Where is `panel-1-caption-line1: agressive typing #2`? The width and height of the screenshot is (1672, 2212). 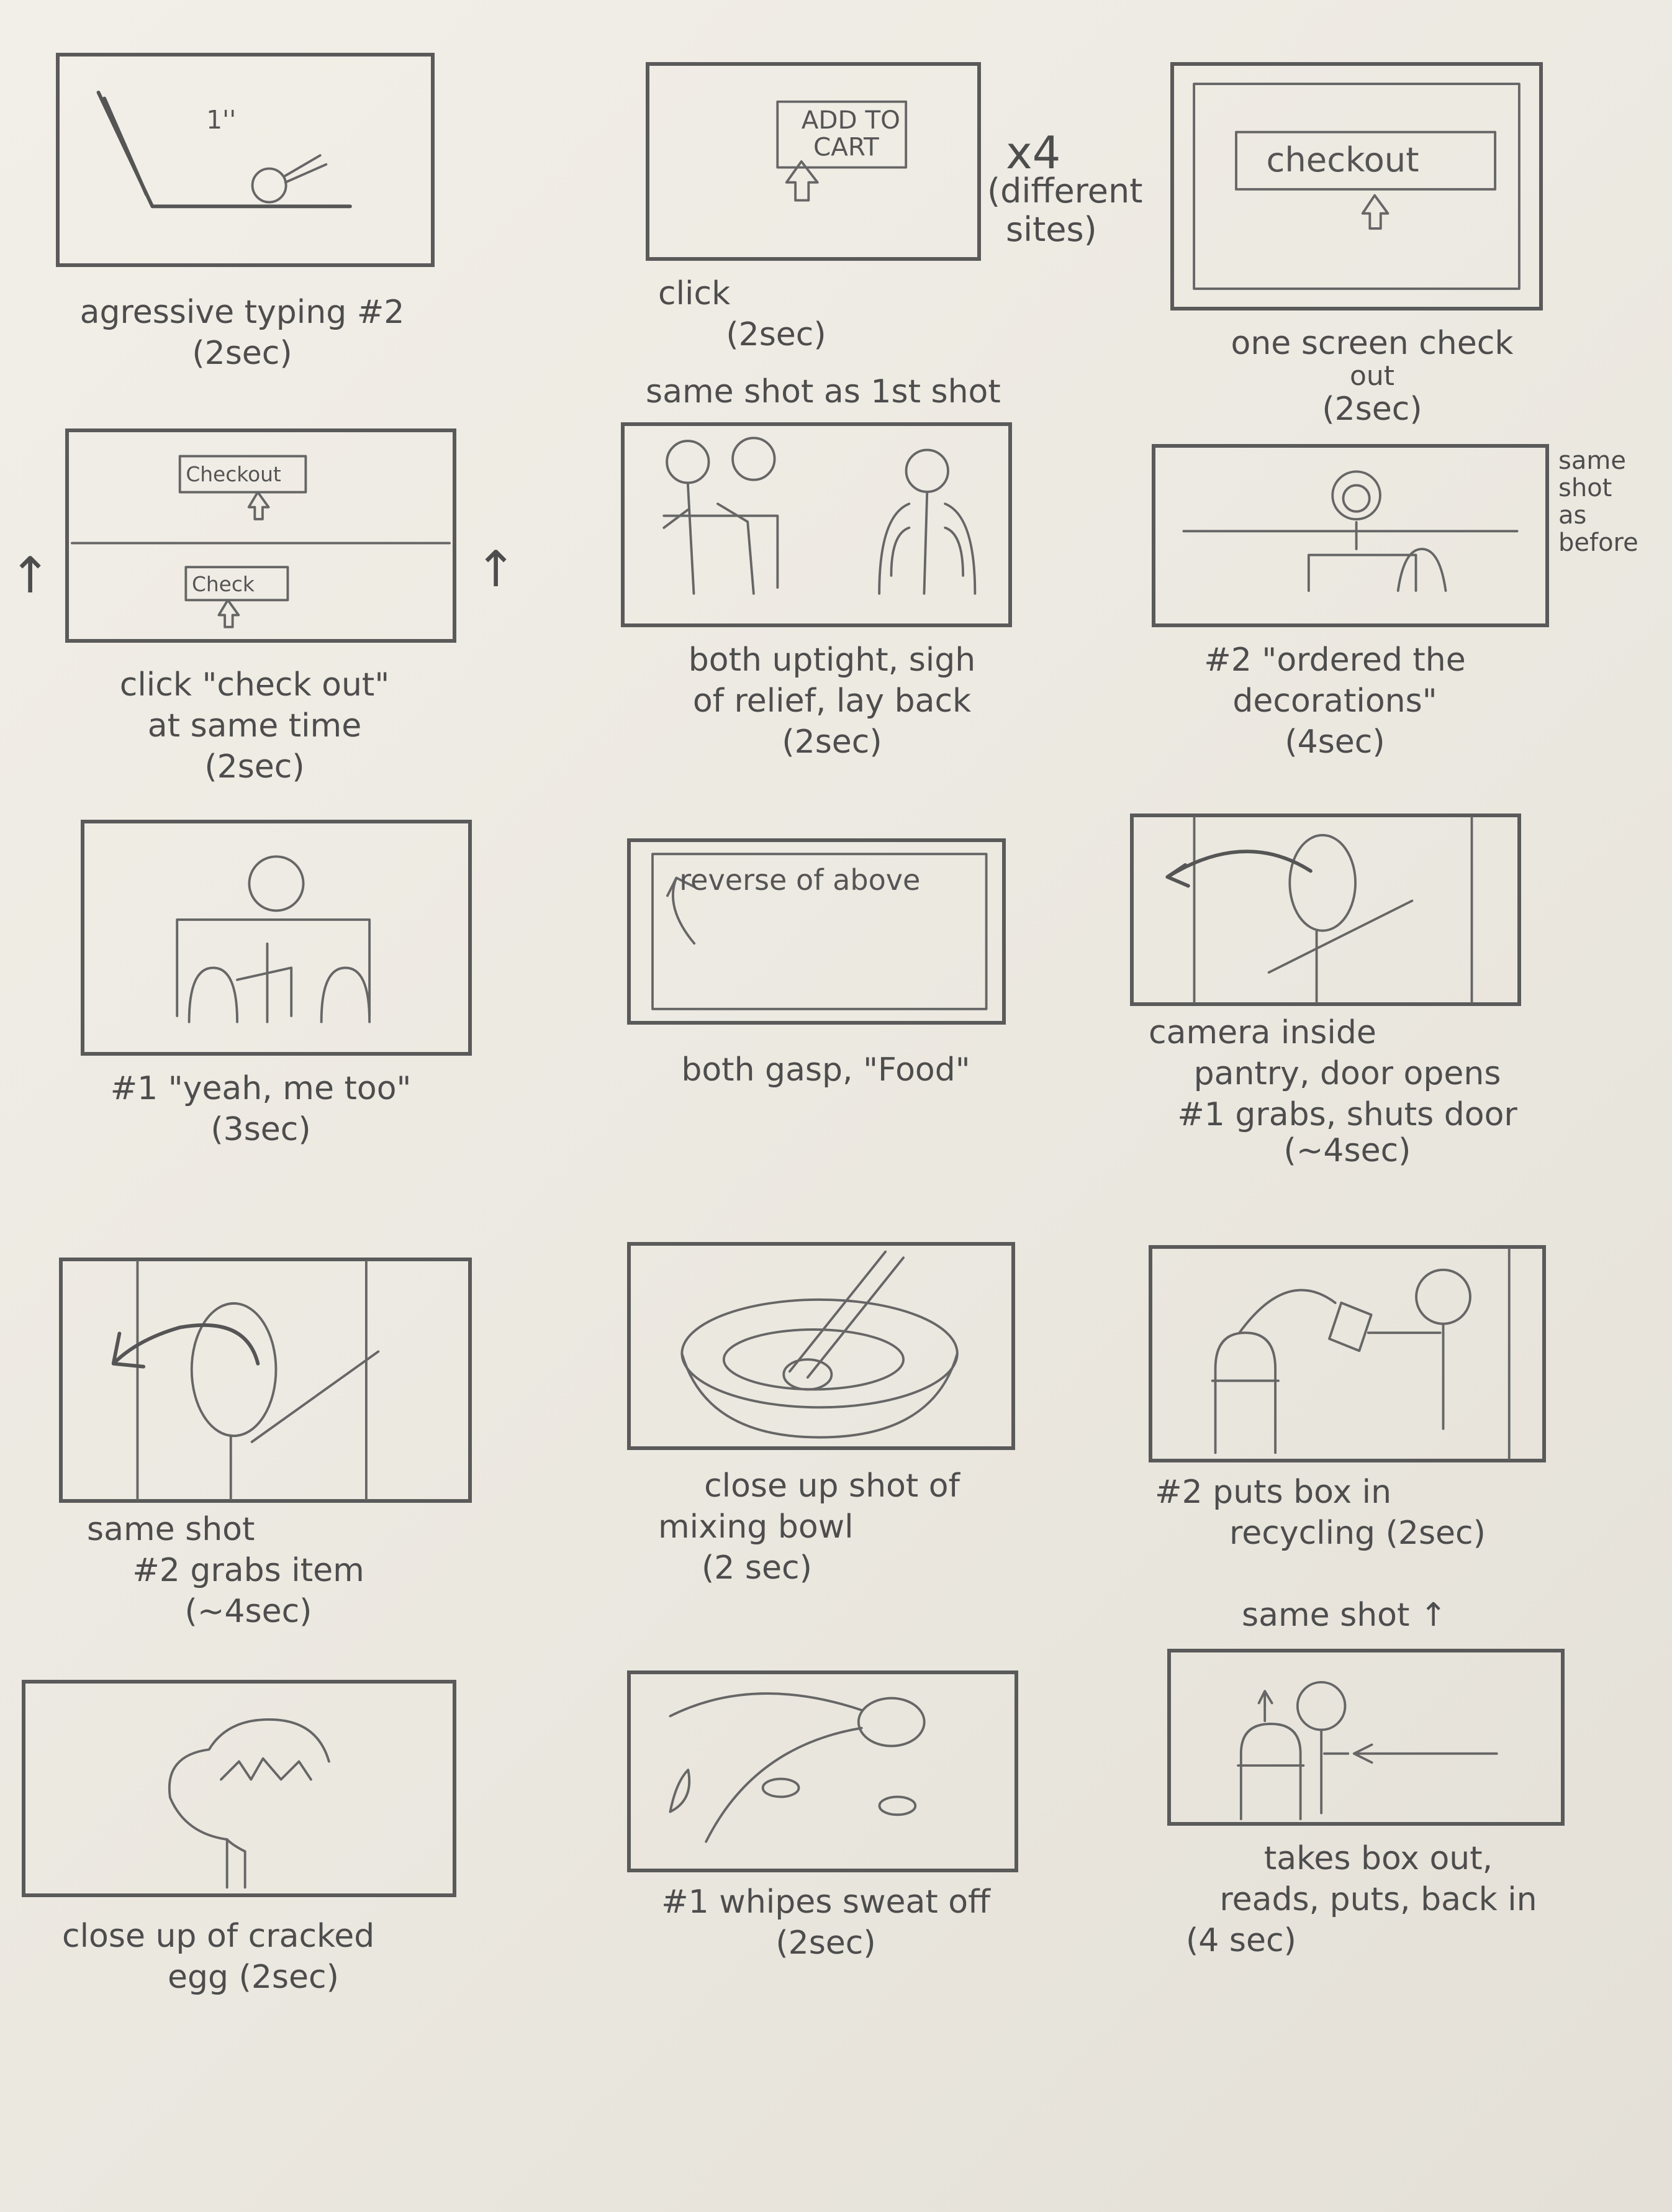 panel-1-caption-line1: agressive typing #2 is located at coordinates (242, 313).